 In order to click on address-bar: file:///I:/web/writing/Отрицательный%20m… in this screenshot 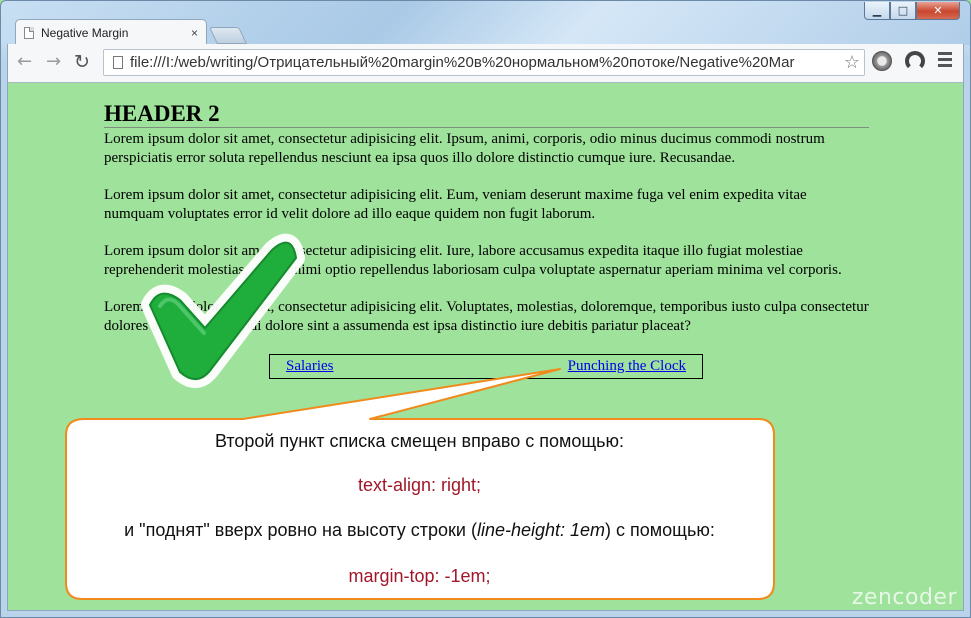, I will do `click(484, 62)`.